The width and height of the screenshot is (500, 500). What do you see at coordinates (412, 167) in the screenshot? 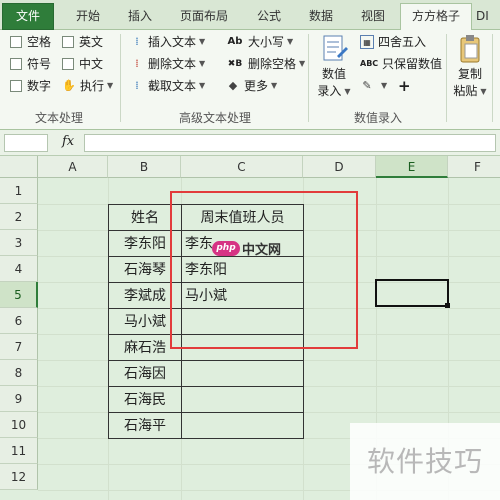
I see `column-header-e: E` at bounding box center [412, 167].